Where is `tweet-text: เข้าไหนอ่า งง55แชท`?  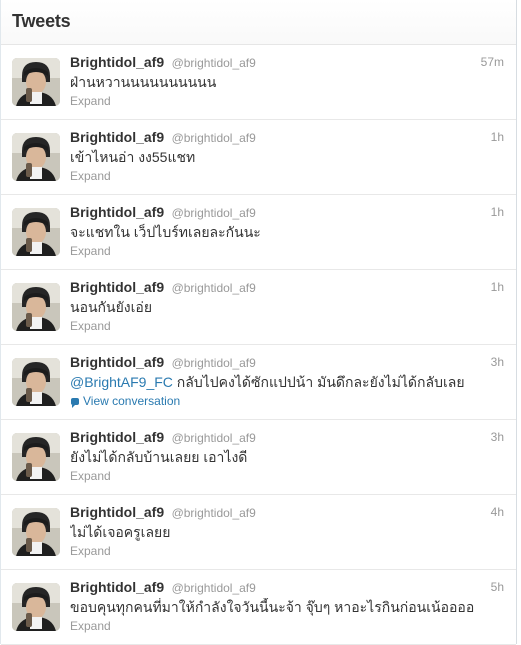 tweet-text: เข้าไหนอ่า งง55แชท is located at coordinates (133, 157).